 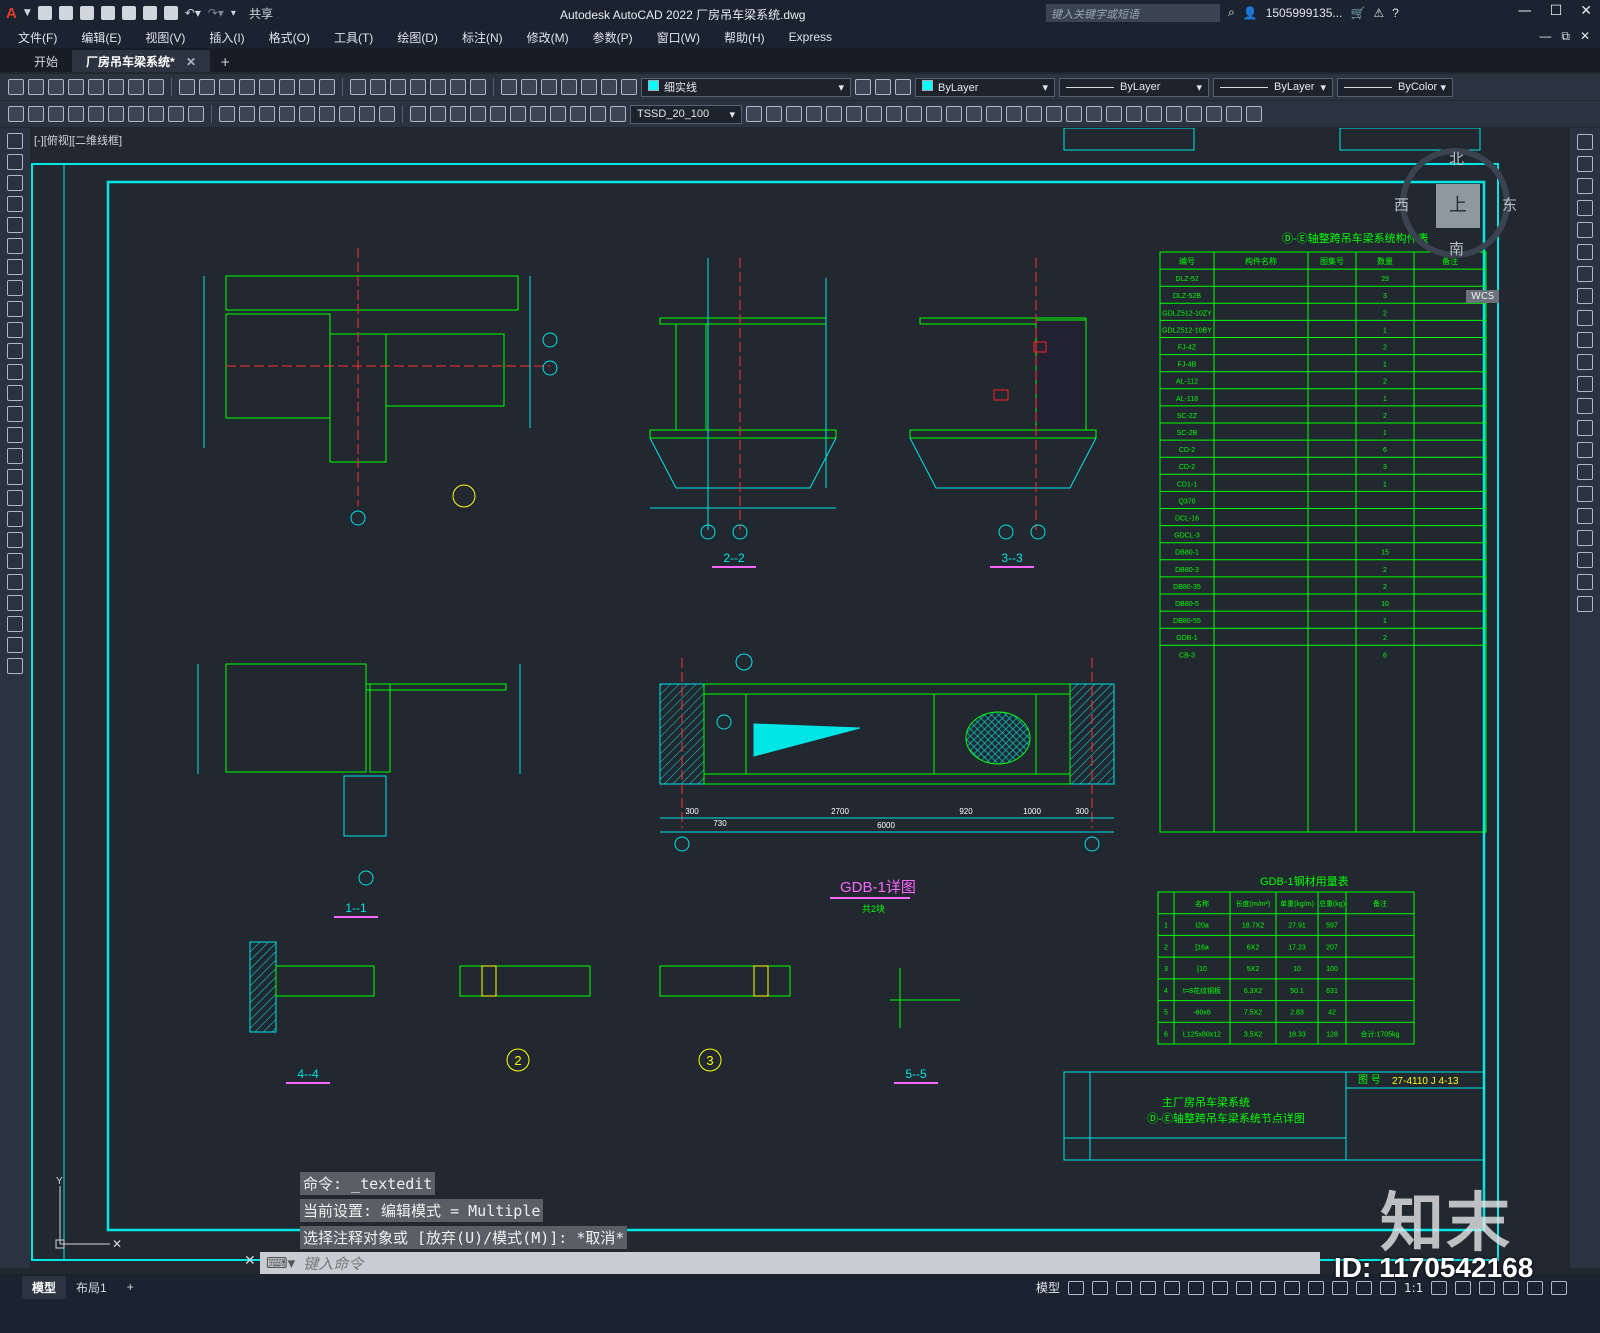 What do you see at coordinates (44, 1287) in the screenshot?
I see `layout-tab-model: 模型` at bounding box center [44, 1287].